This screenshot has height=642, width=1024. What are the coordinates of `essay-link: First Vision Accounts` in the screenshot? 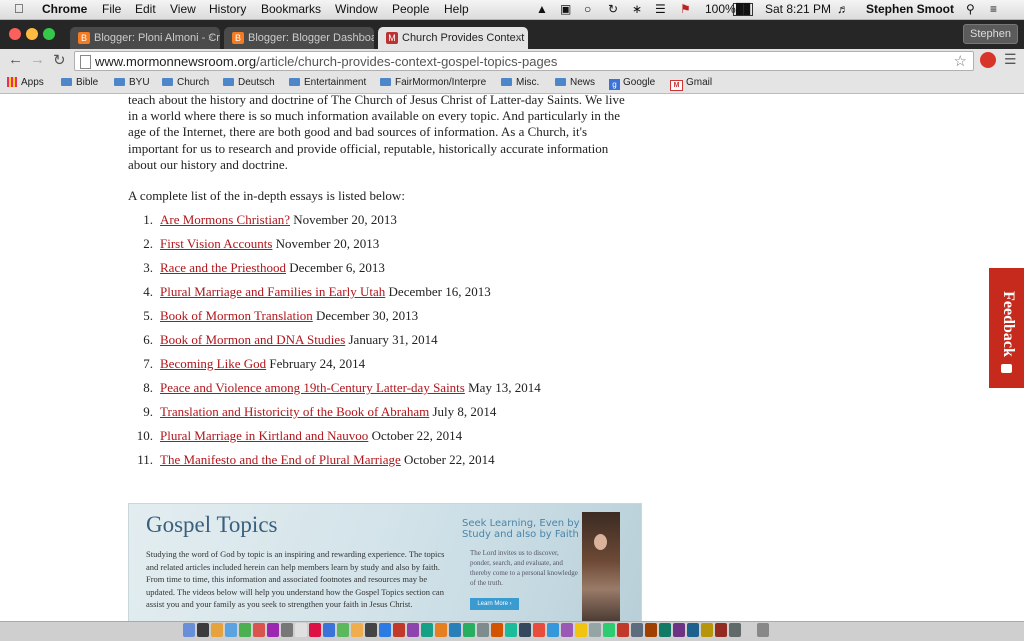 It's located at (216, 243).